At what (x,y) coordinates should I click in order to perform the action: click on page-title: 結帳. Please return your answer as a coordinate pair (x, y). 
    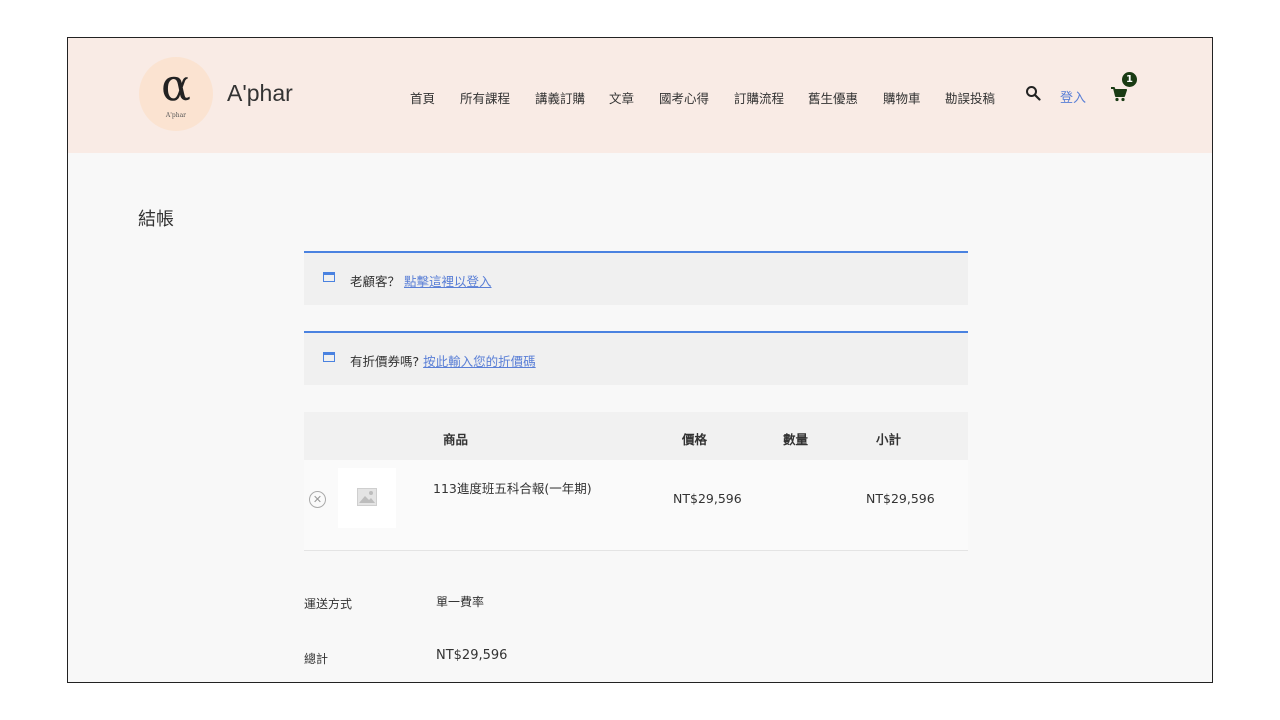
    Looking at the image, I should click on (156, 219).